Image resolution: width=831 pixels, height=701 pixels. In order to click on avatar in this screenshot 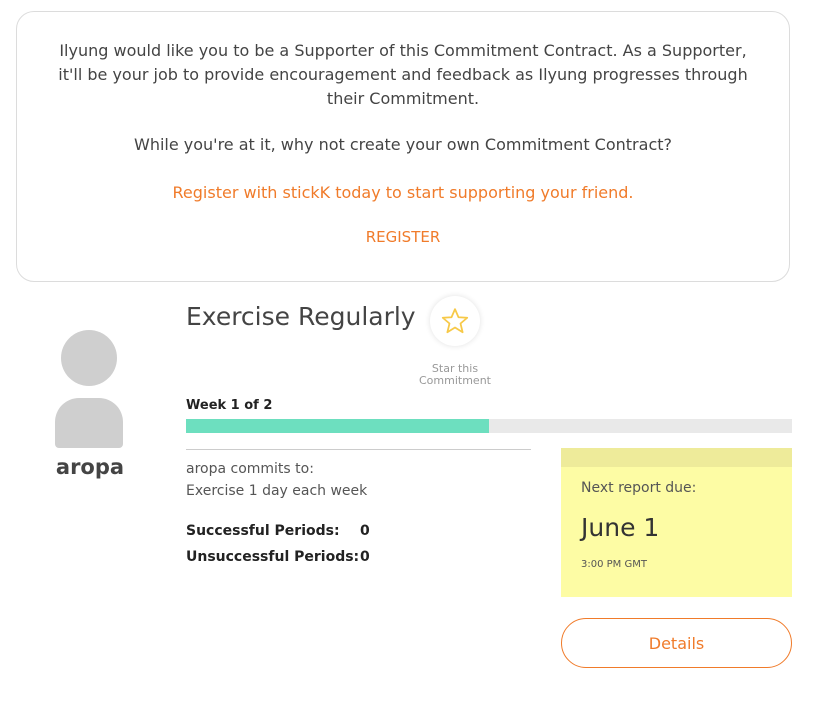, I will do `click(89, 389)`.